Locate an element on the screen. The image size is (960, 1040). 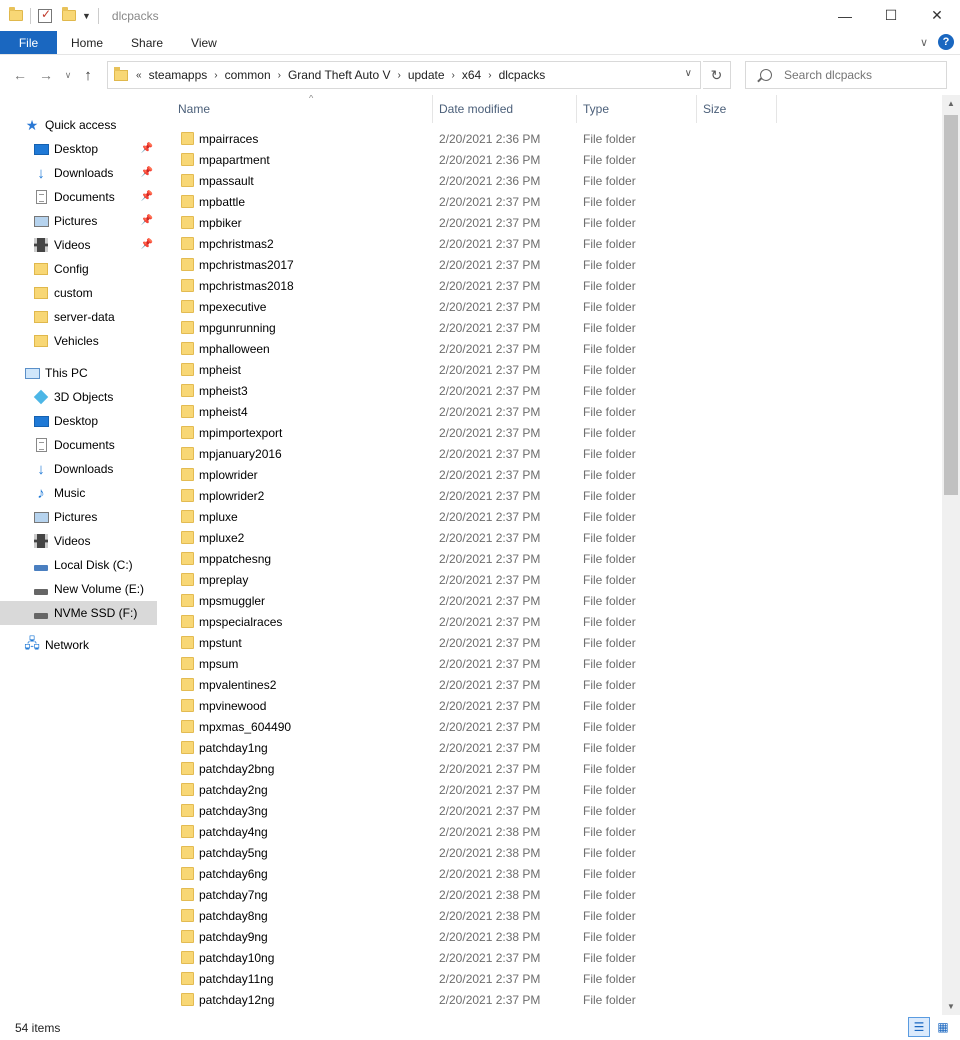
file-name: patchday12ng is located at coordinates (236, 1000).